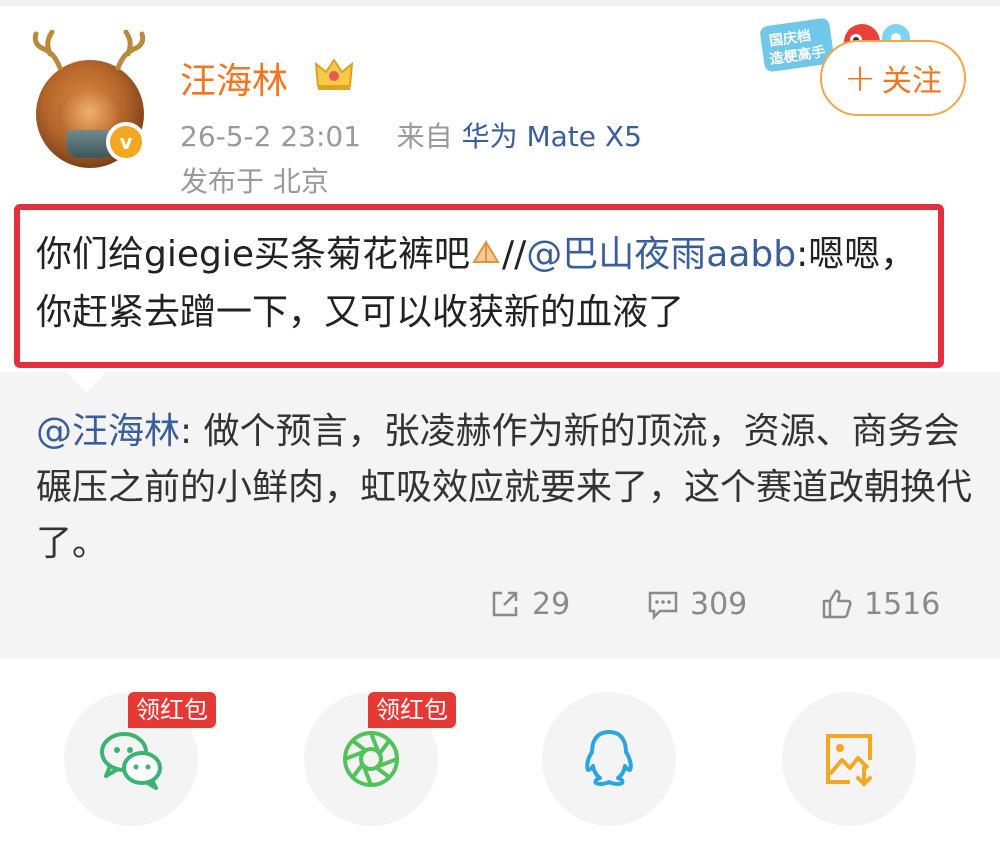 The image size is (1000, 857). I want to click on post-text-prefix: 你们给giegie买条菊花裤吧, so click(253, 254).